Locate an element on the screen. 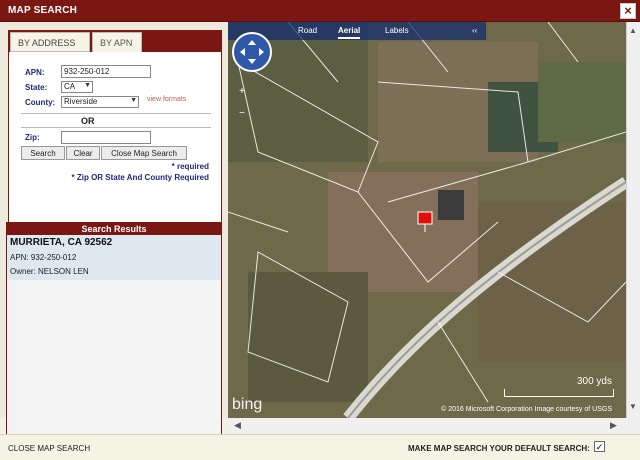 This screenshot has height=460, width=640. state-select-value: CA is located at coordinates (70, 86).